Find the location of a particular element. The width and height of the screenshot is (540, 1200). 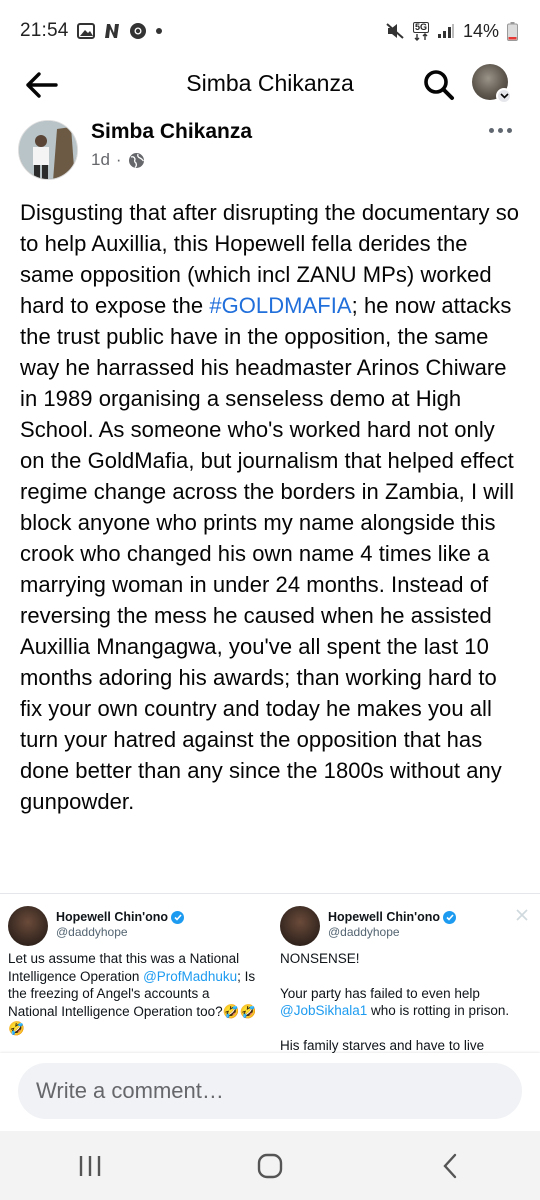

tweet-text-part: Your party has failed to even help is located at coordinates (380, 993).